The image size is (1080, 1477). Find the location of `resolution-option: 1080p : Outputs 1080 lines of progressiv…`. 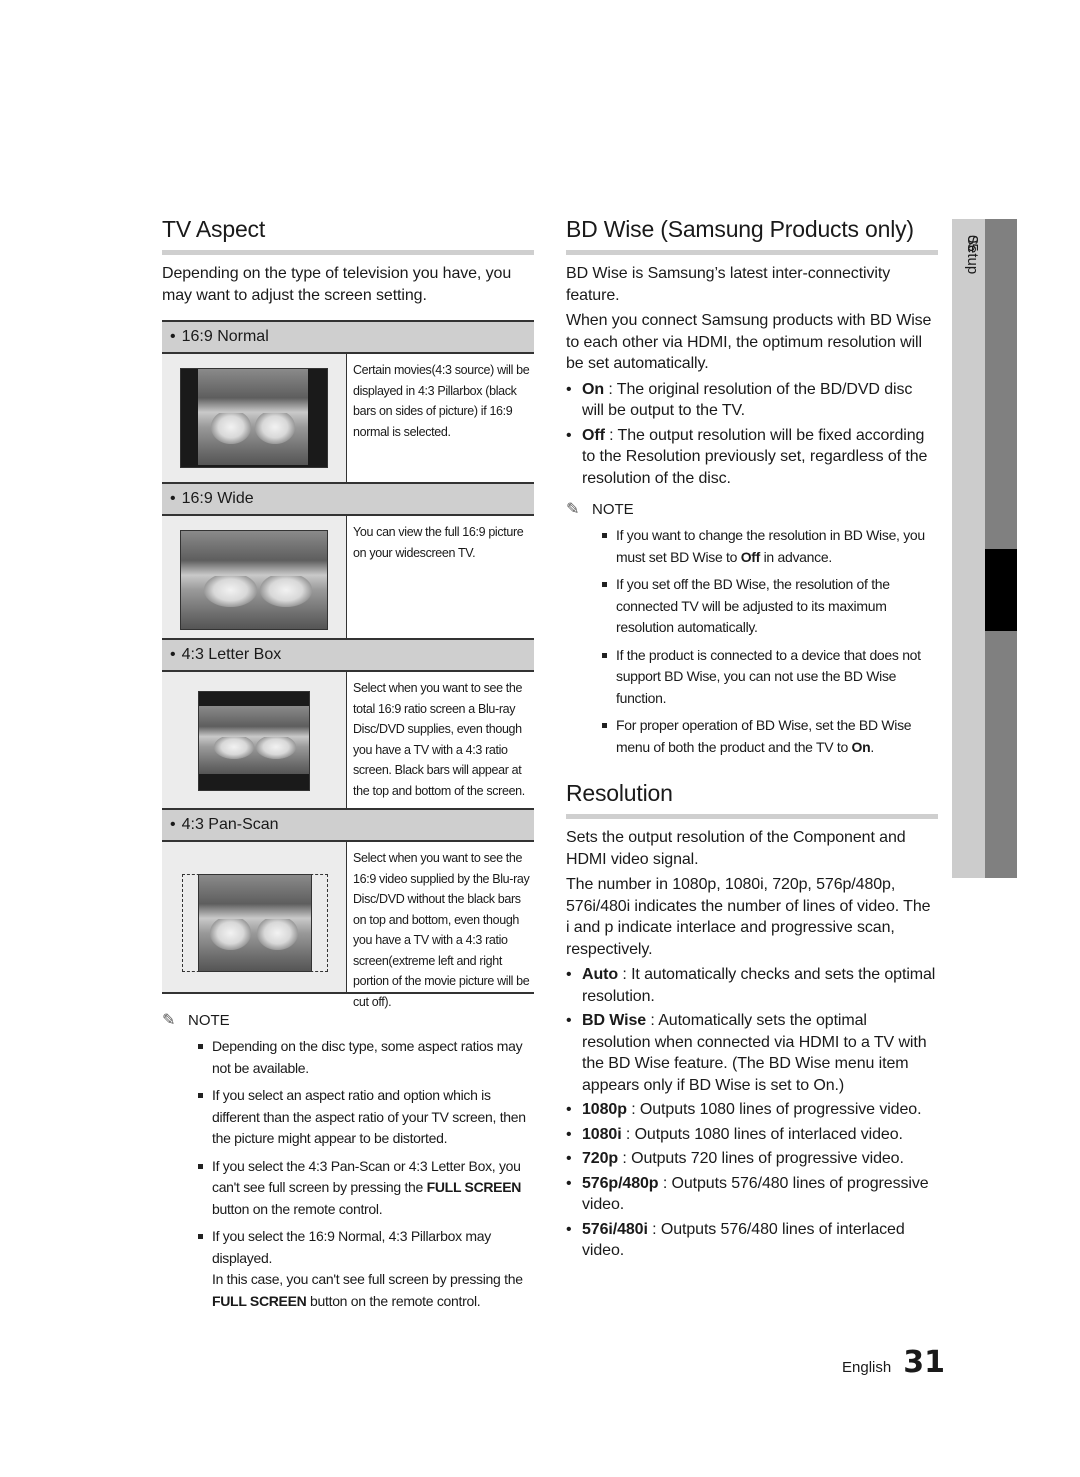

resolution-option: 1080p : Outputs 1080 lines of progressiv… is located at coordinates (752, 1110).